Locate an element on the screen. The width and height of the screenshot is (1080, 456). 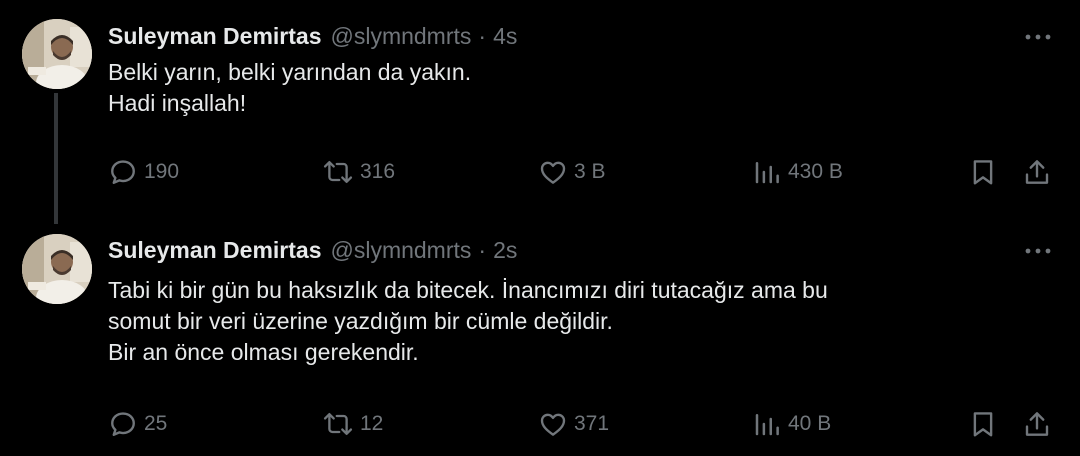
tweet-header: Suleyman Demirtas @slymndmrts · 2s is located at coordinates (312, 250).